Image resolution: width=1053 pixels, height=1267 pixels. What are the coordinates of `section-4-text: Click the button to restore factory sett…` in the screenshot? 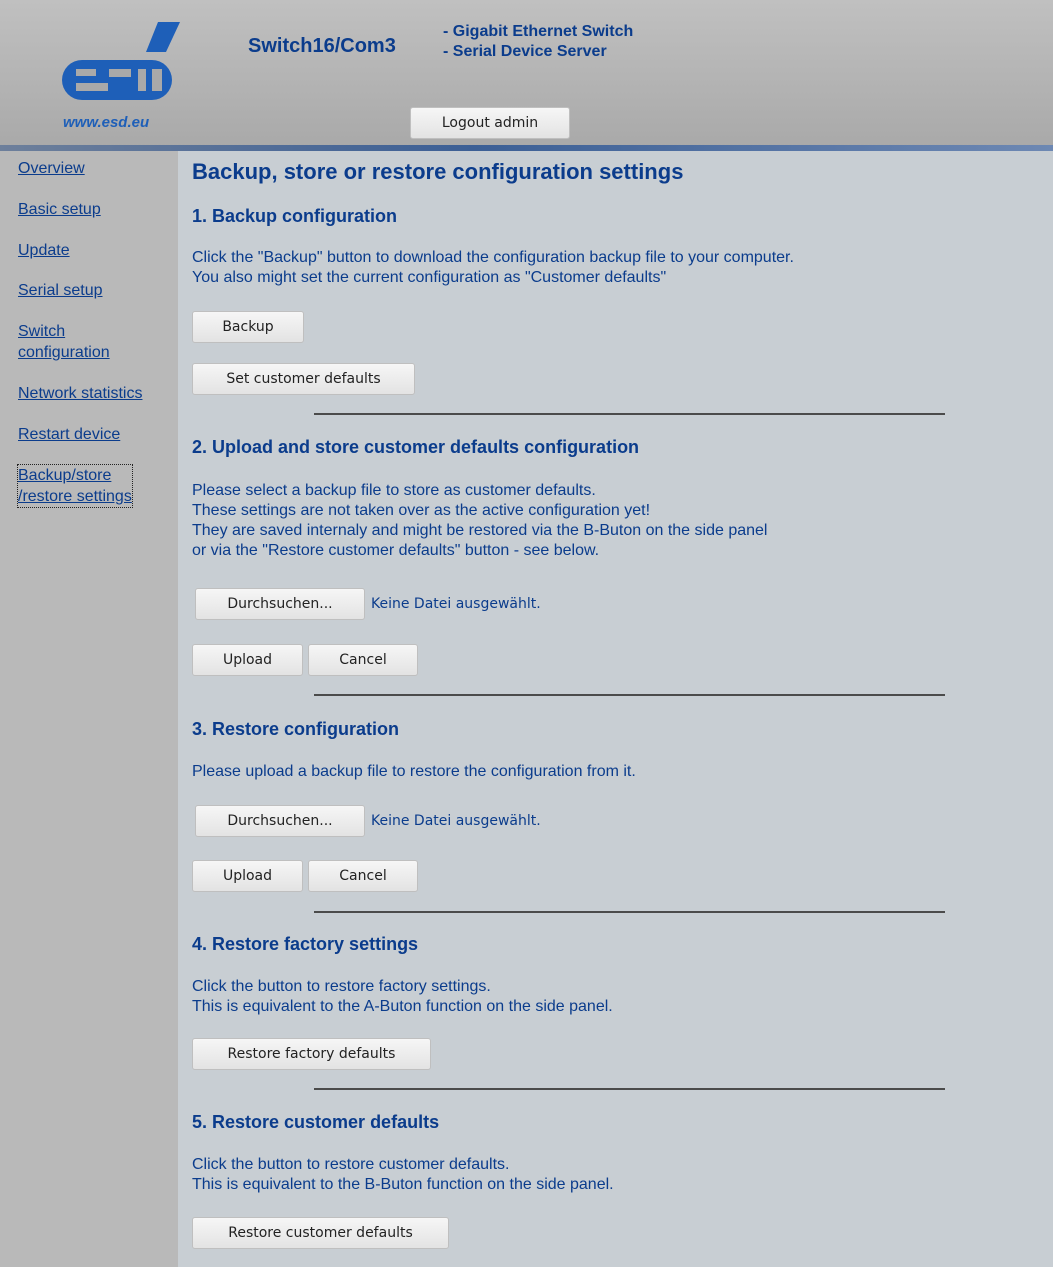 It's located at (402, 997).